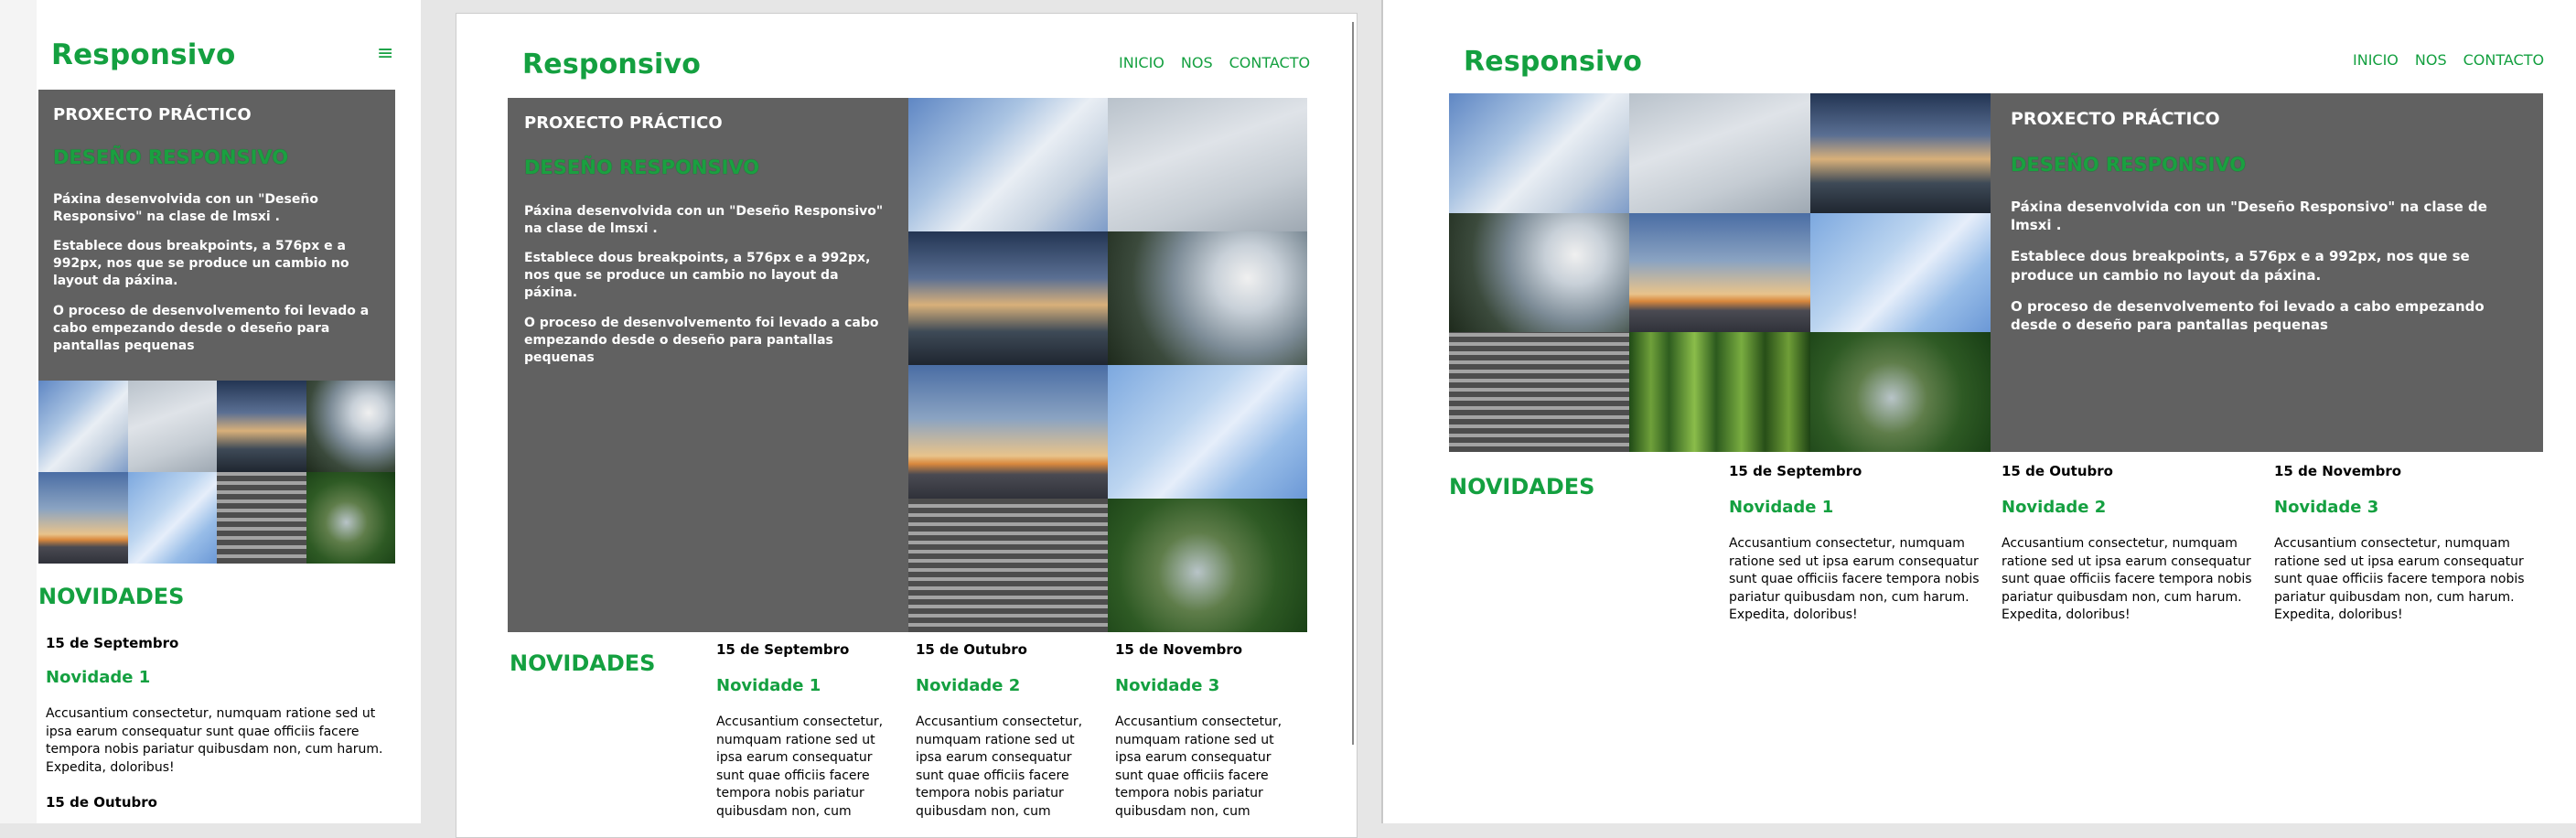  I want to click on hamburger-menu-icon: ≡, so click(385, 53).